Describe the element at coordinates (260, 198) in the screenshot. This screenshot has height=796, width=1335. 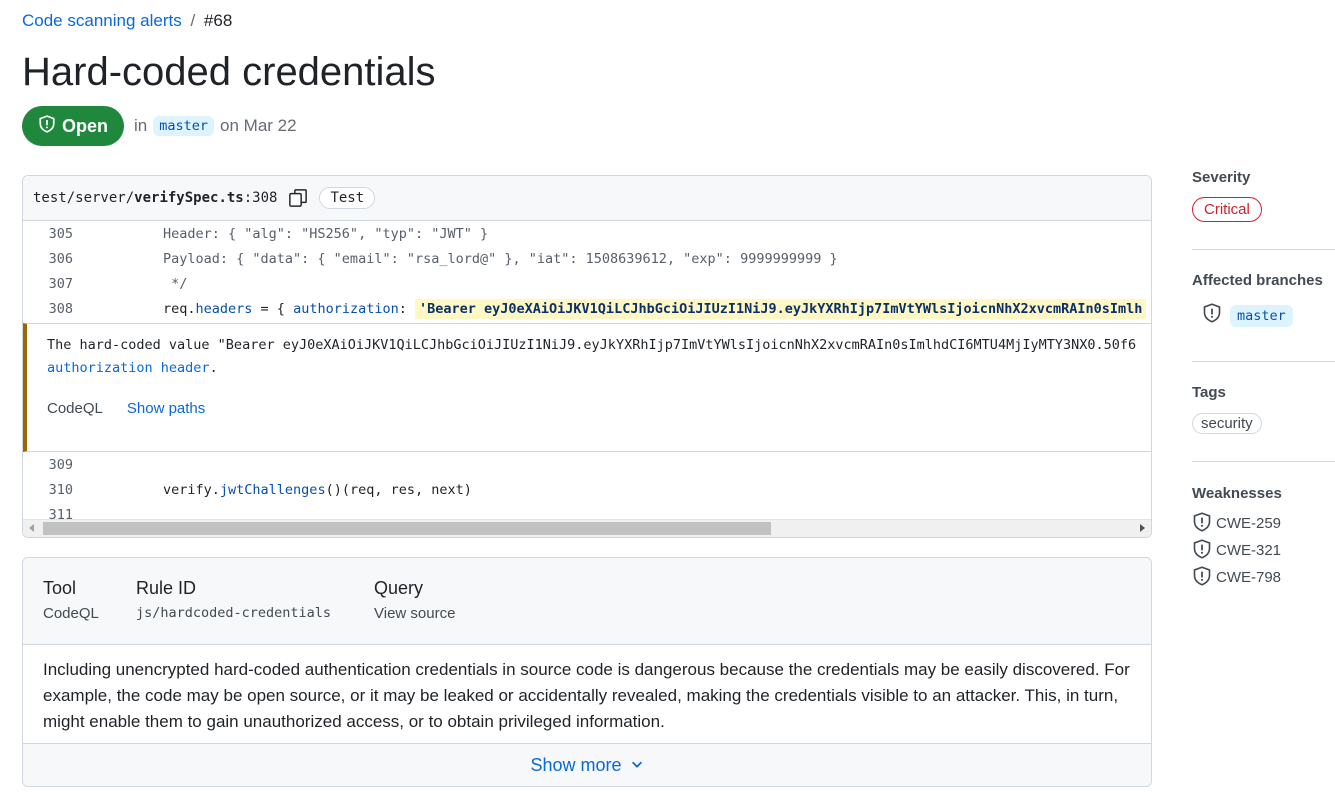
I see `file-path-line: :308` at that location.